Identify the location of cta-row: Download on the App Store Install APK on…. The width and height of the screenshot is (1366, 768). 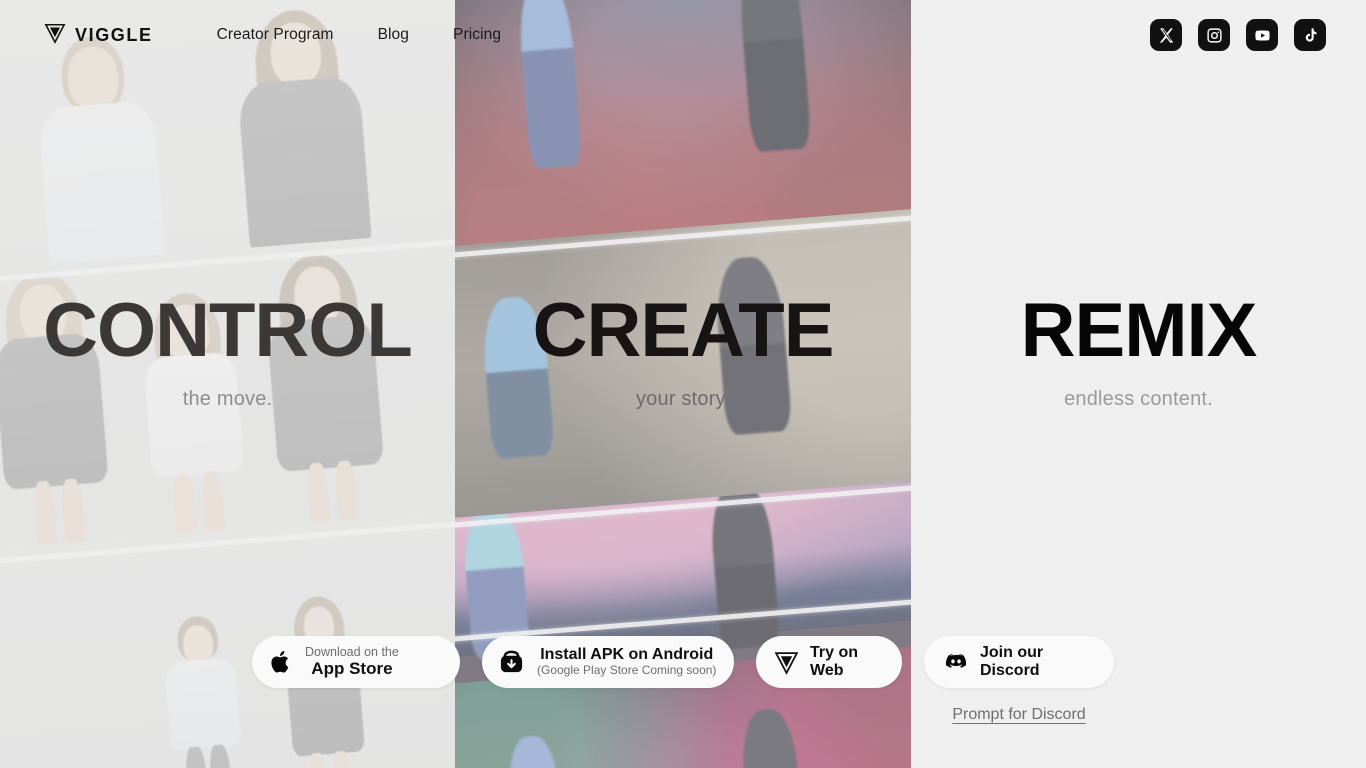
(683, 662).